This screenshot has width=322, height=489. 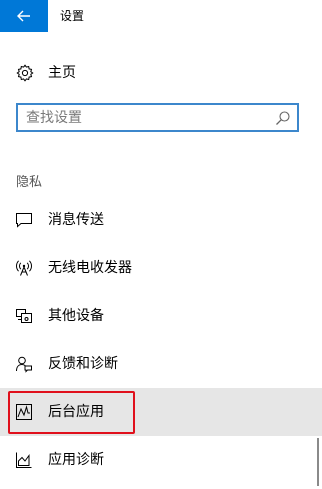 I want to click on search-input, so click(x=146, y=117).